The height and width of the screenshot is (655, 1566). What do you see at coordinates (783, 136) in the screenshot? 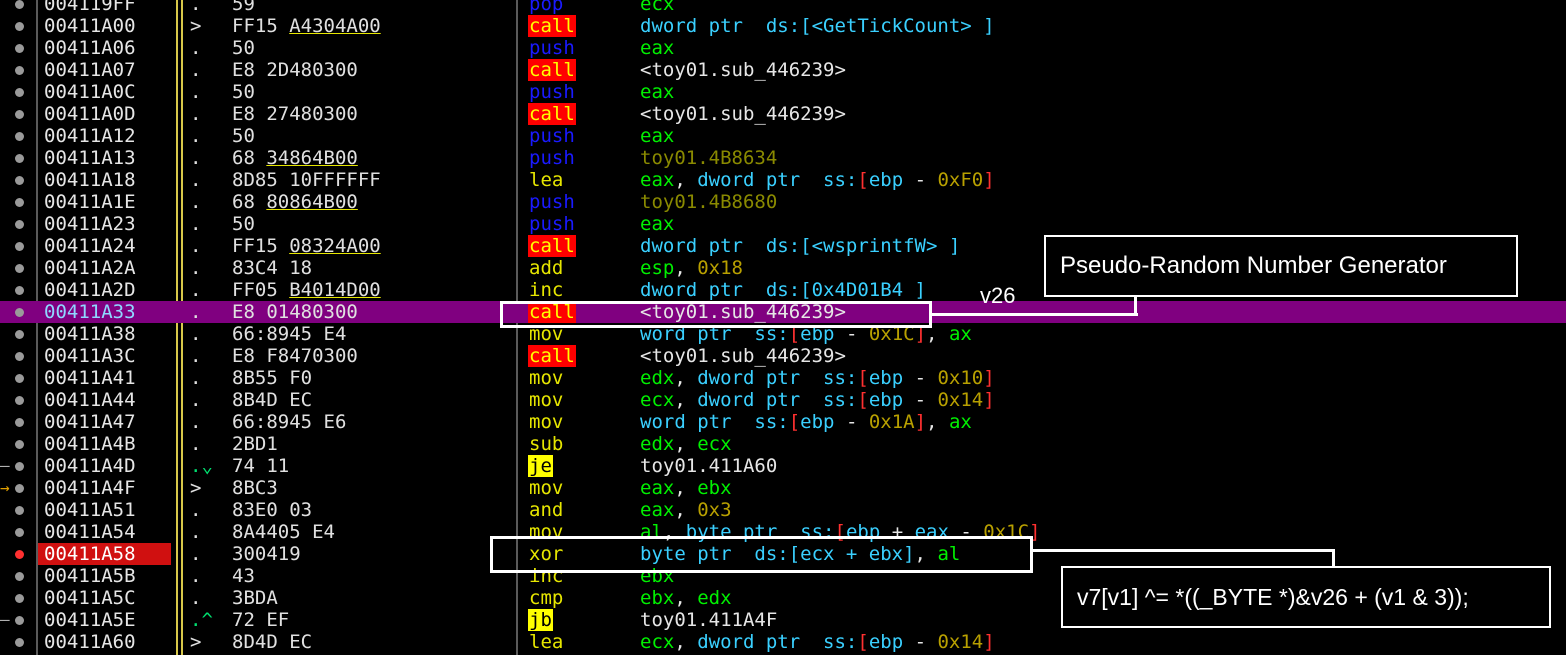
I see `instruction-row: 00411A12. 50 push eax` at bounding box center [783, 136].